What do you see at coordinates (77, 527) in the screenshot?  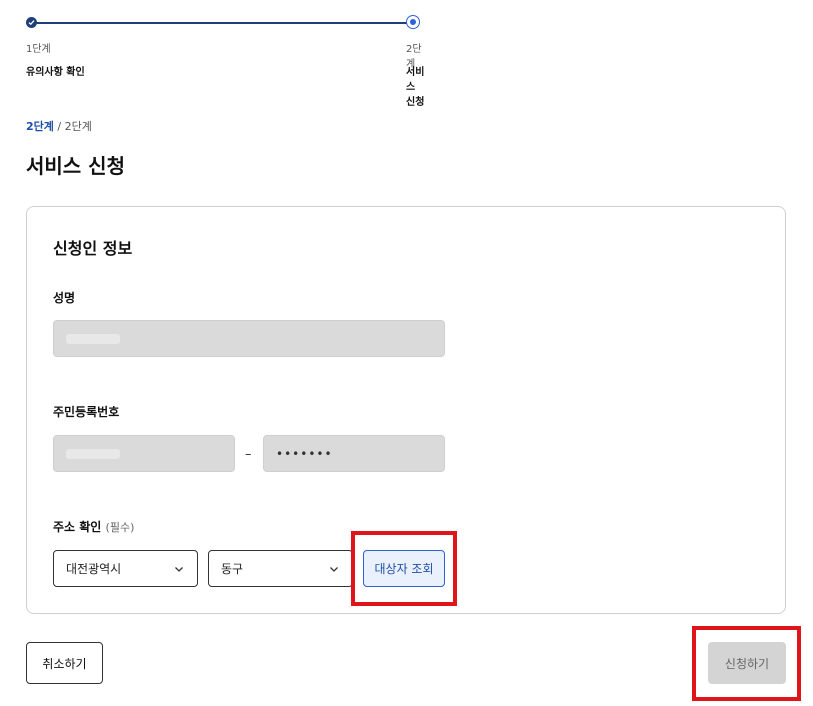 I see `address-label-text: 주소 확인` at bounding box center [77, 527].